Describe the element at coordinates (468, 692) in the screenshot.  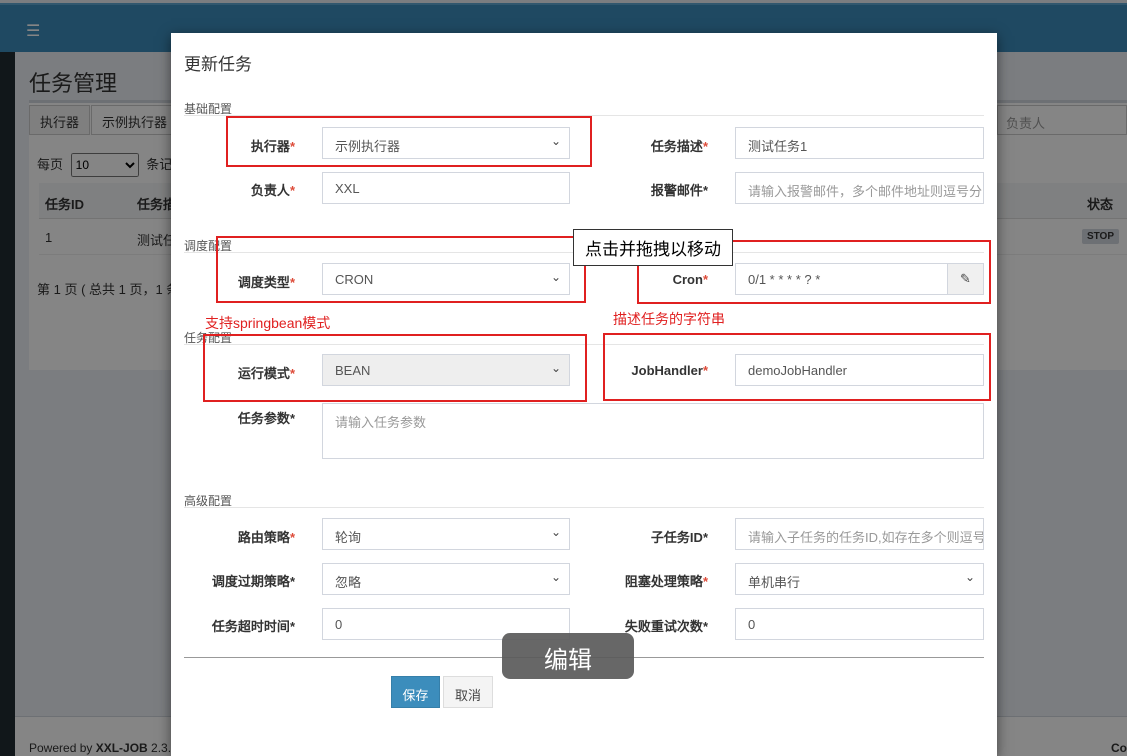
I see `cancel-button: 取消` at that location.